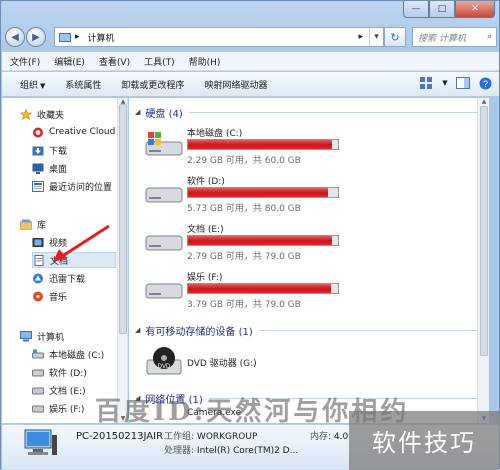  Describe the element at coordinates (42, 225) in the screenshot. I see `nav-libraries-label: 库` at that location.